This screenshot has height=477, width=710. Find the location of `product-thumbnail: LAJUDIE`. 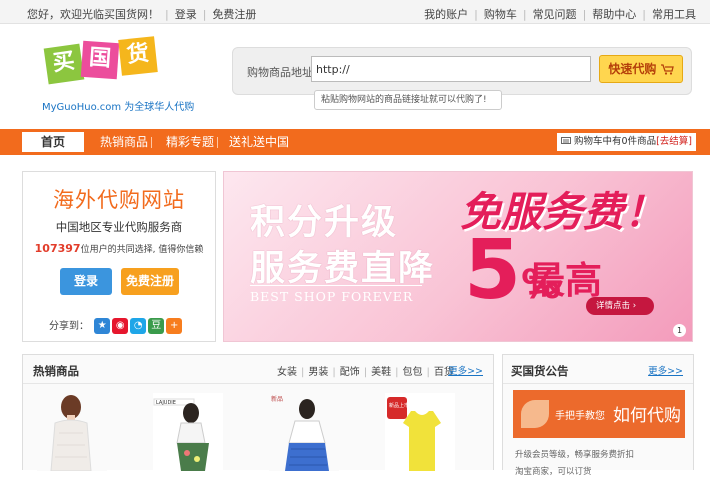

product-thumbnail: LAJUDIE is located at coordinates (188, 432).